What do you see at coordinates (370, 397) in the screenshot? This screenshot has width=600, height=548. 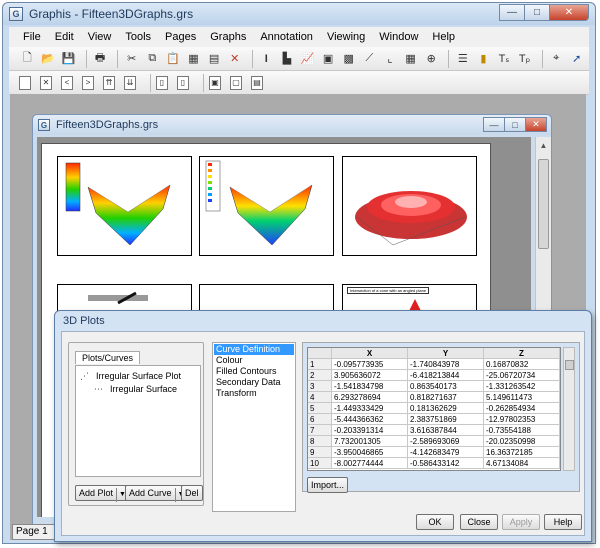 I see `cell-x: 6.293278694` at bounding box center [370, 397].